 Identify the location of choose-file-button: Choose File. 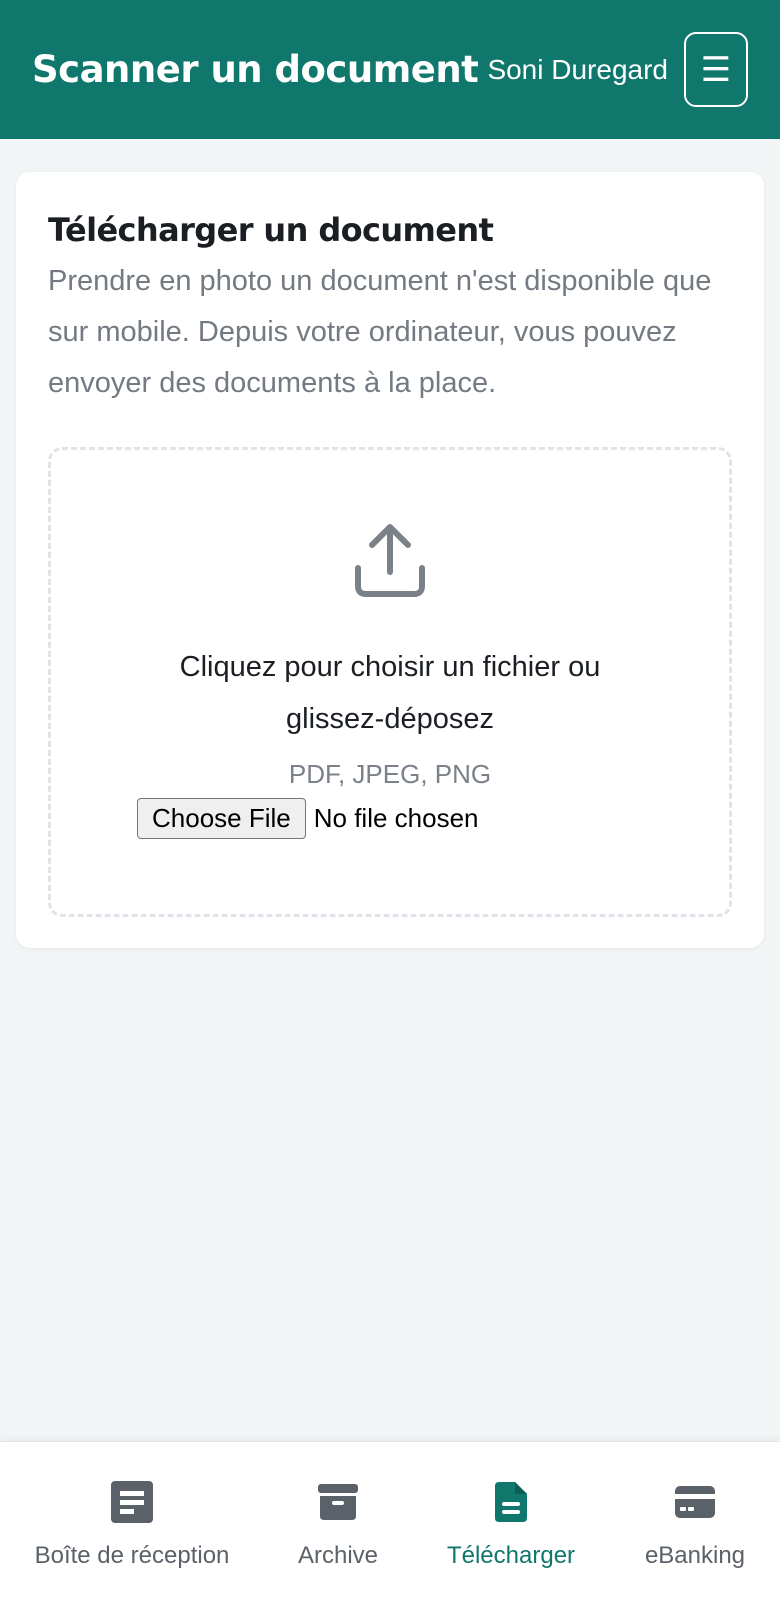
(221, 818).